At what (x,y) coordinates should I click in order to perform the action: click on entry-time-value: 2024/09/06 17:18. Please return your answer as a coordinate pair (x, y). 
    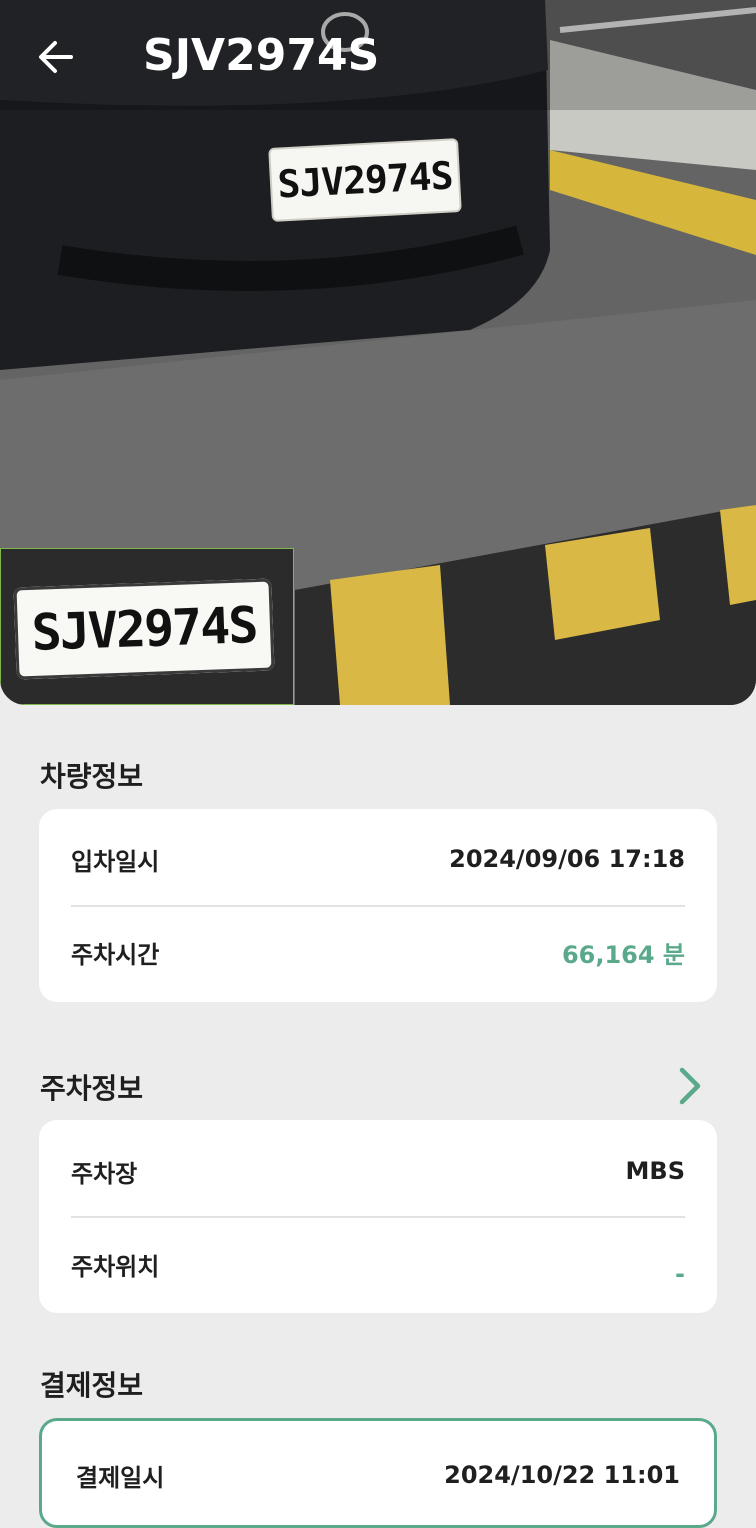
    Looking at the image, I should click on (567, 859).